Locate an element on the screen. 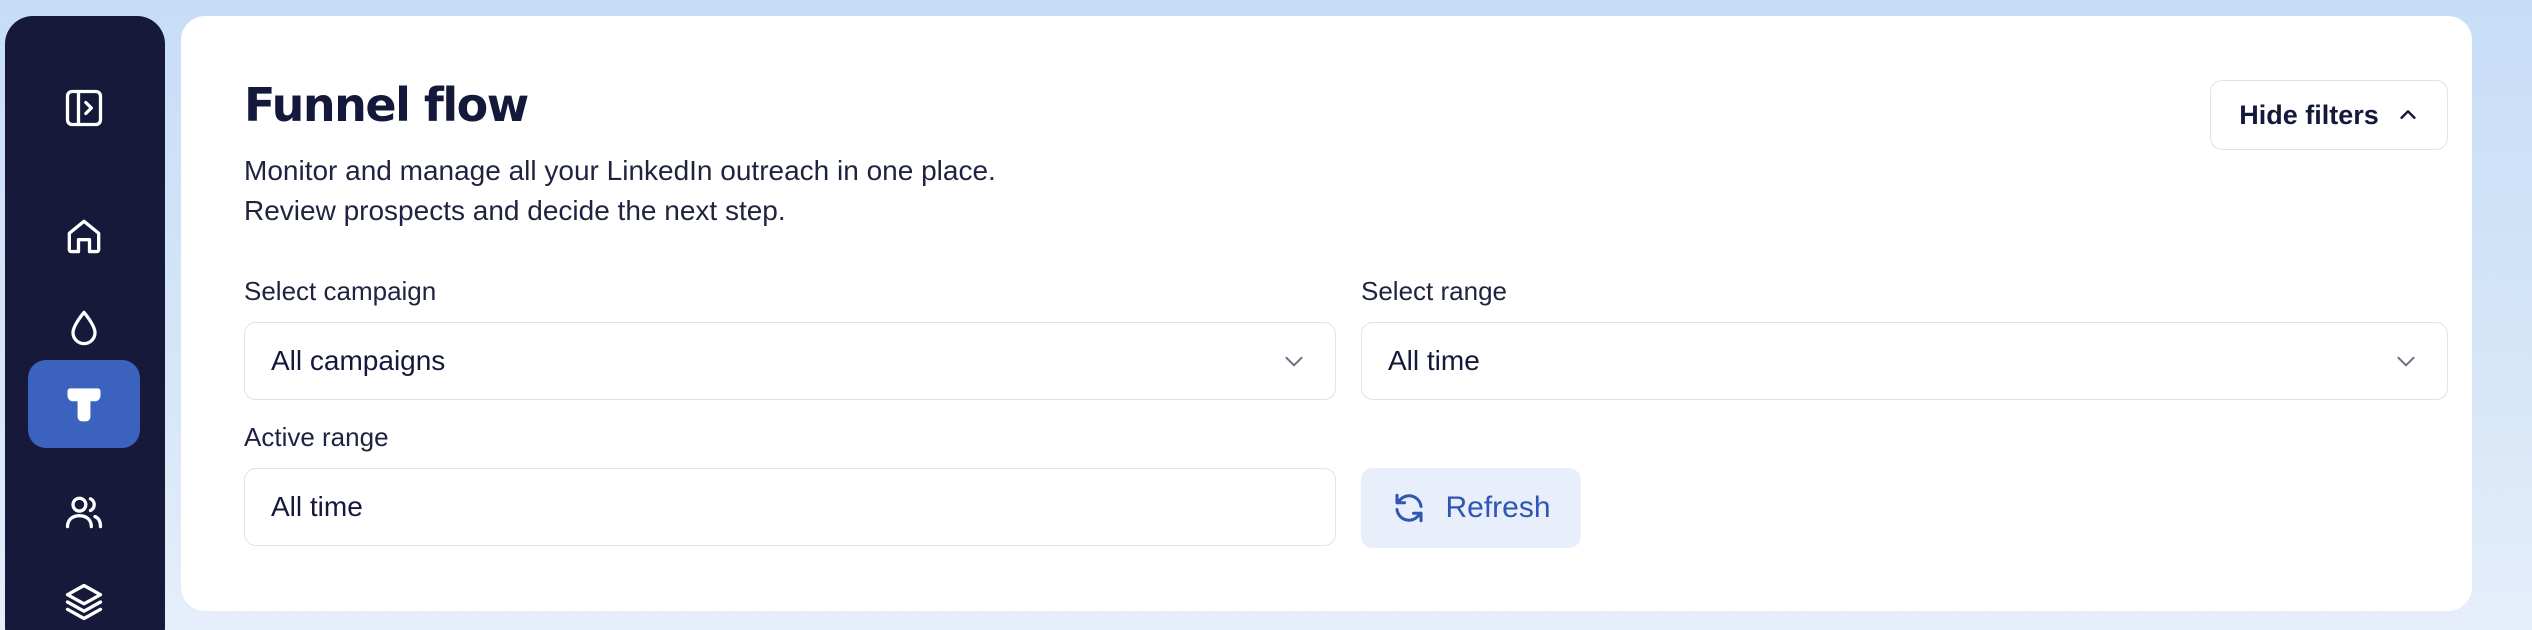 This screenshot has height=630, width=2532. page-title: Funnel flow is located at coordinates (386, 105).